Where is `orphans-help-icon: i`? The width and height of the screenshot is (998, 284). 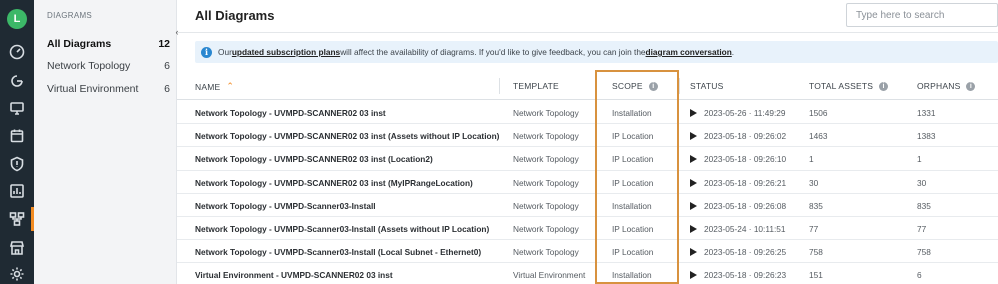
orphans-help-icon: i is located at coordinates (971, 86).